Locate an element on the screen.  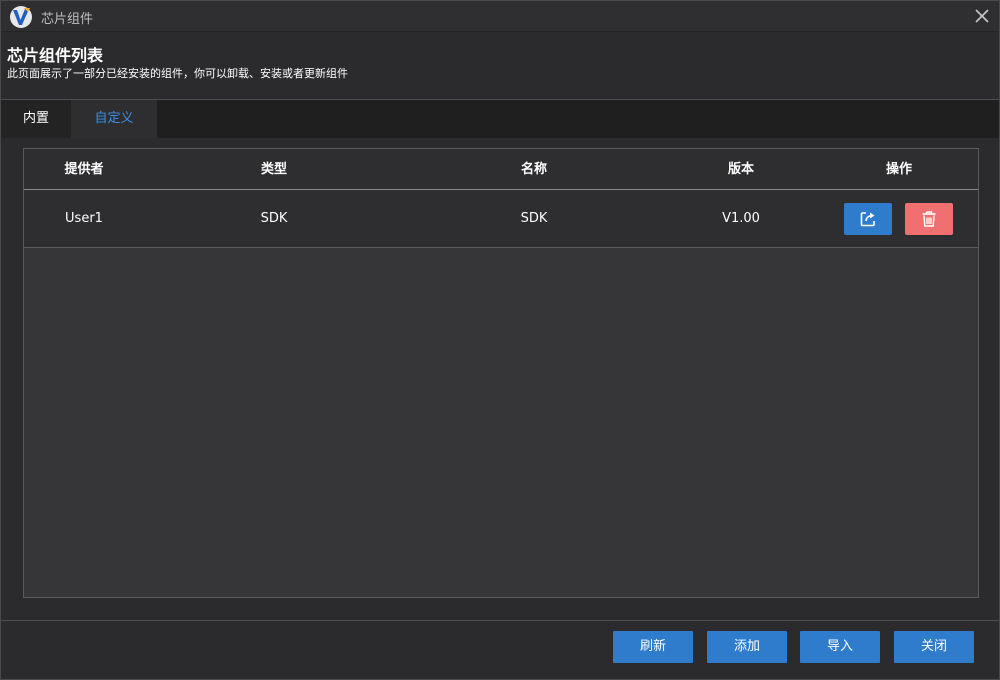
delete-button is located at coordinates (929, 219).